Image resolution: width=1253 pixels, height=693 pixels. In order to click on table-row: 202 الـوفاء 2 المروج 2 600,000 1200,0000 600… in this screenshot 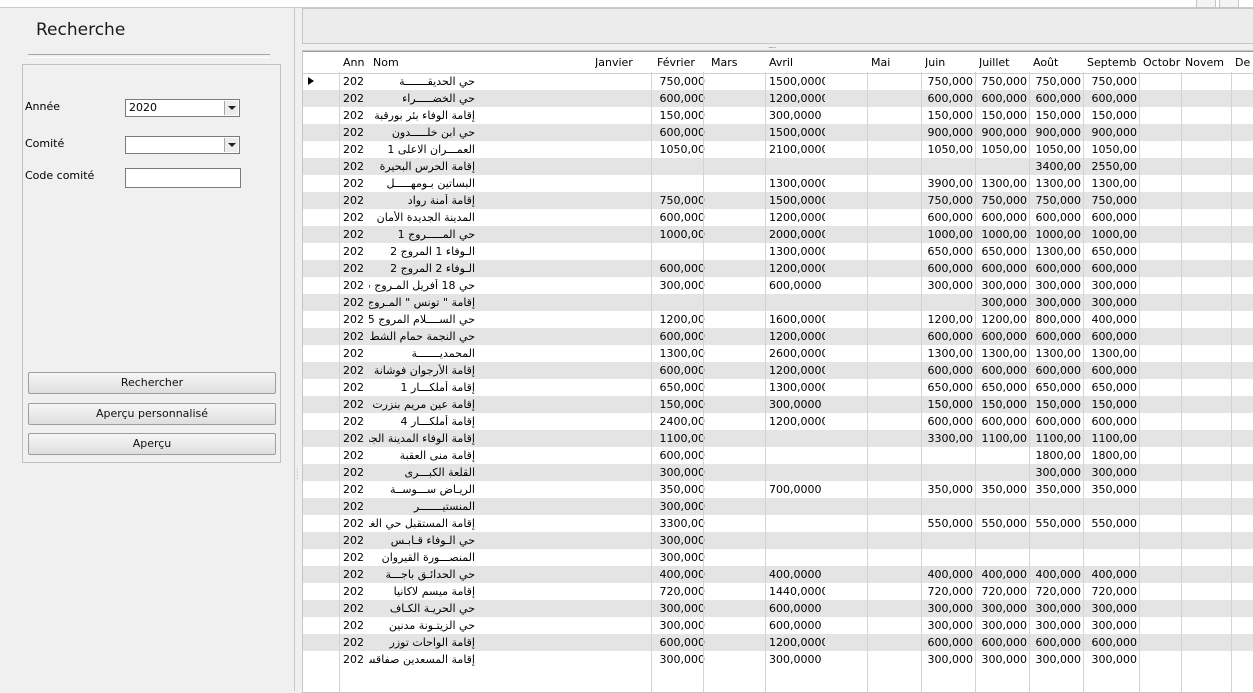, I will do `click(778, 268)`.